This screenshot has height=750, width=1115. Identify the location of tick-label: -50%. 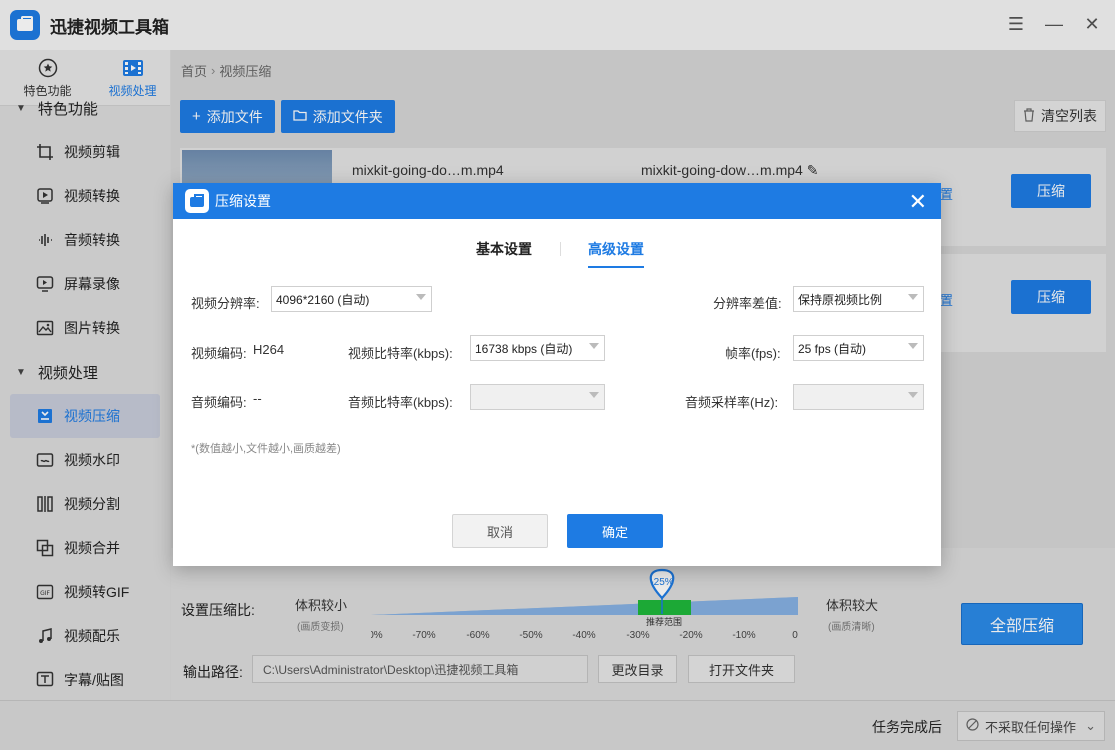
(530, 635).